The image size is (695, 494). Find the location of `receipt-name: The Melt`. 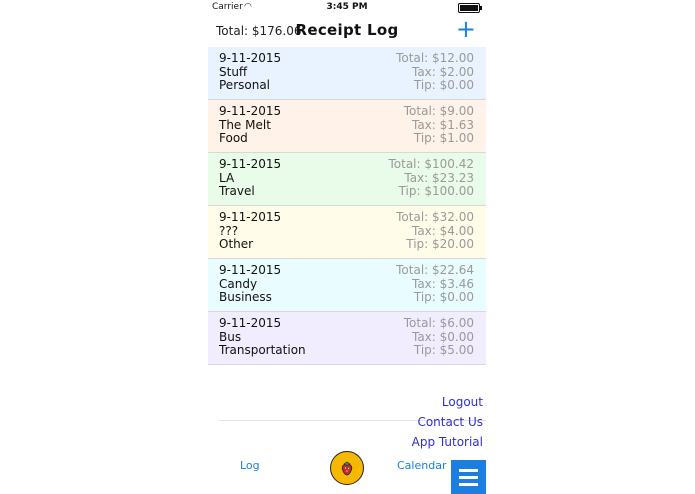

receipt-name: The Melt is located at coordinates (245, 124).